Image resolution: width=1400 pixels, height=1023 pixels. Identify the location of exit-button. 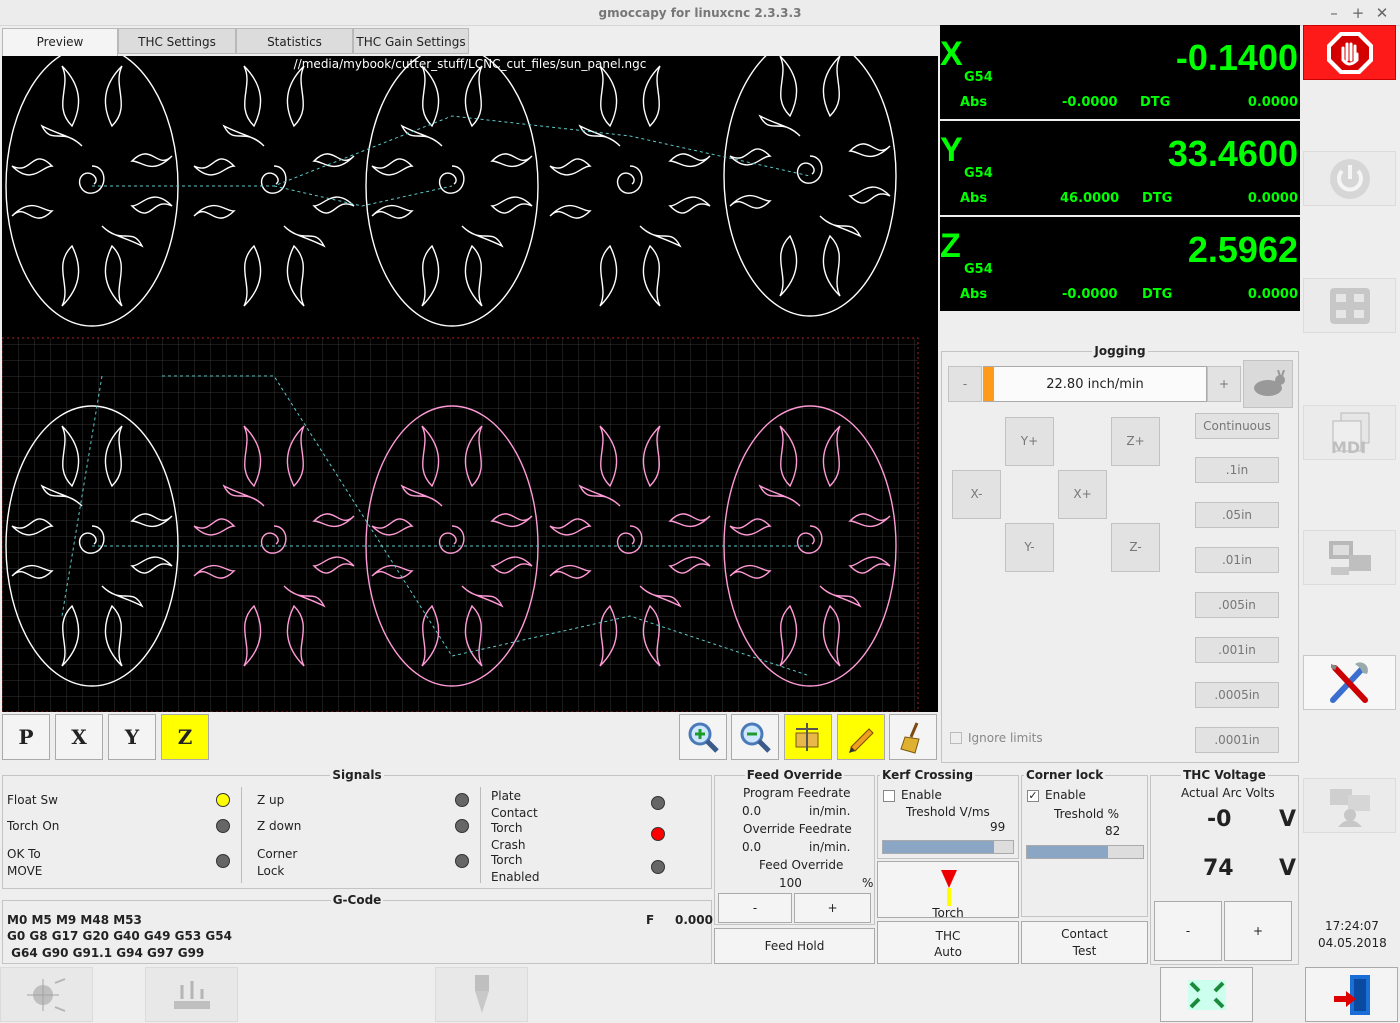
(1351, 994).